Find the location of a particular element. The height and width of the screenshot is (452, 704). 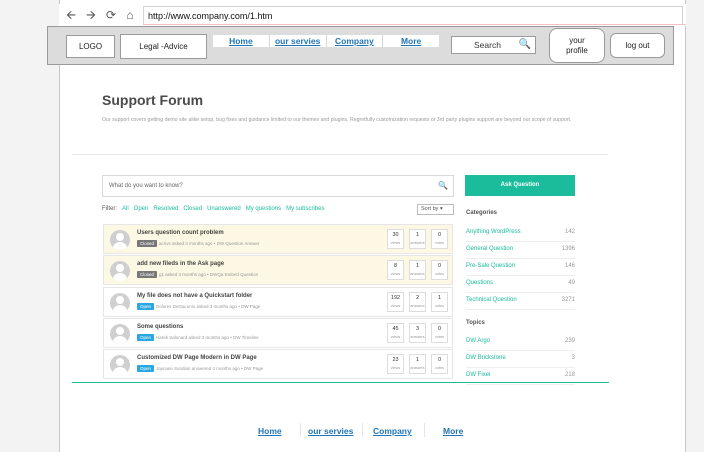

category-item: Anything WordPress 142 is located at coordinates (520, 233).